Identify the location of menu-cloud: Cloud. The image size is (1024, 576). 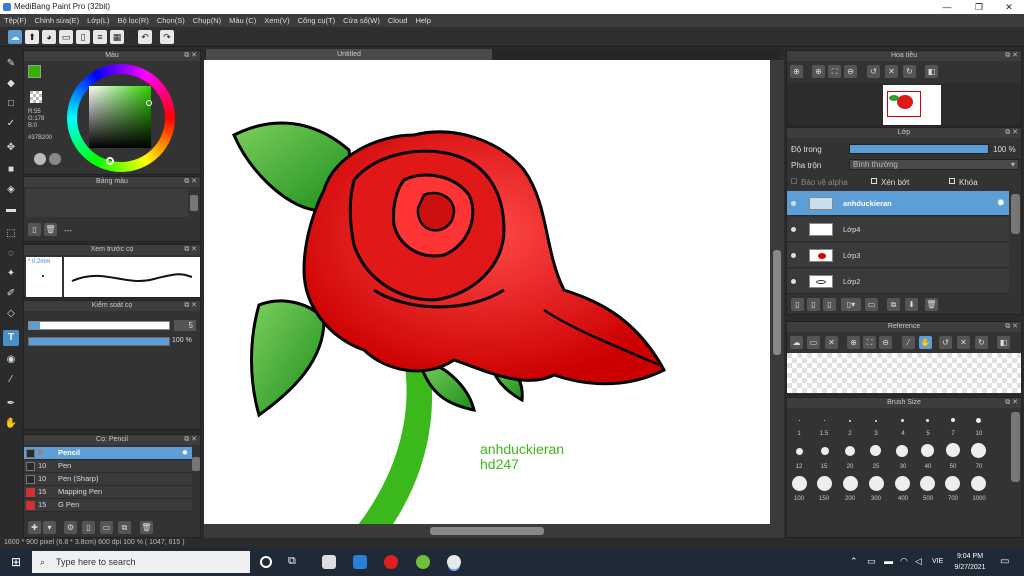
(398, 20).